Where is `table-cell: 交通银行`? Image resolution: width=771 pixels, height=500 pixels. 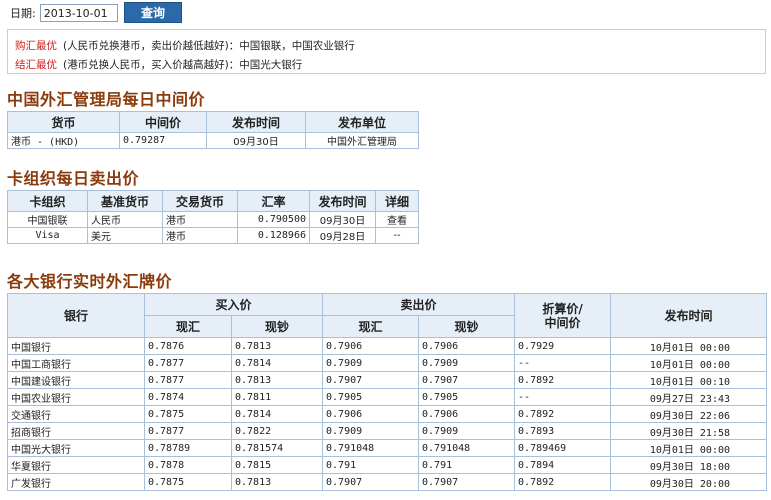 table-cell: 交通银行 is located at coordinates (76, 414).